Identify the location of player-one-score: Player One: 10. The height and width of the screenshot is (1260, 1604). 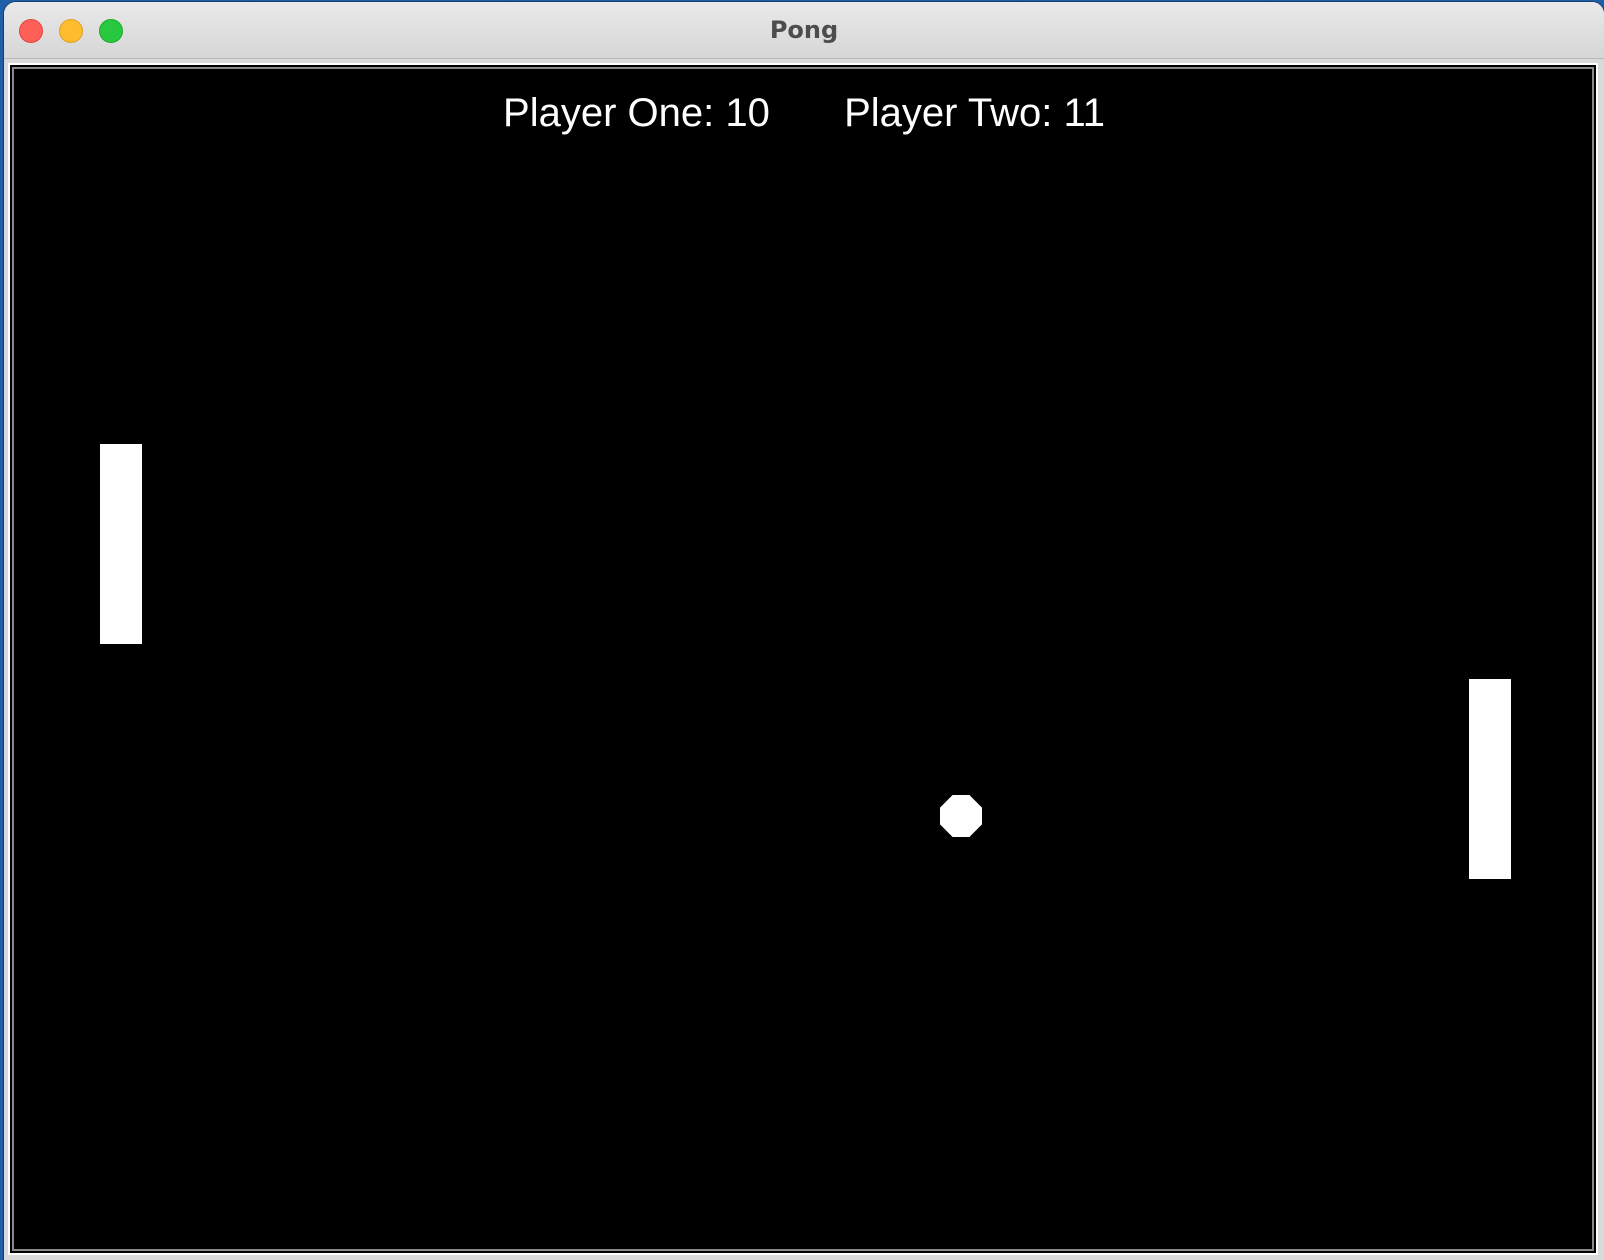
(636, 113).